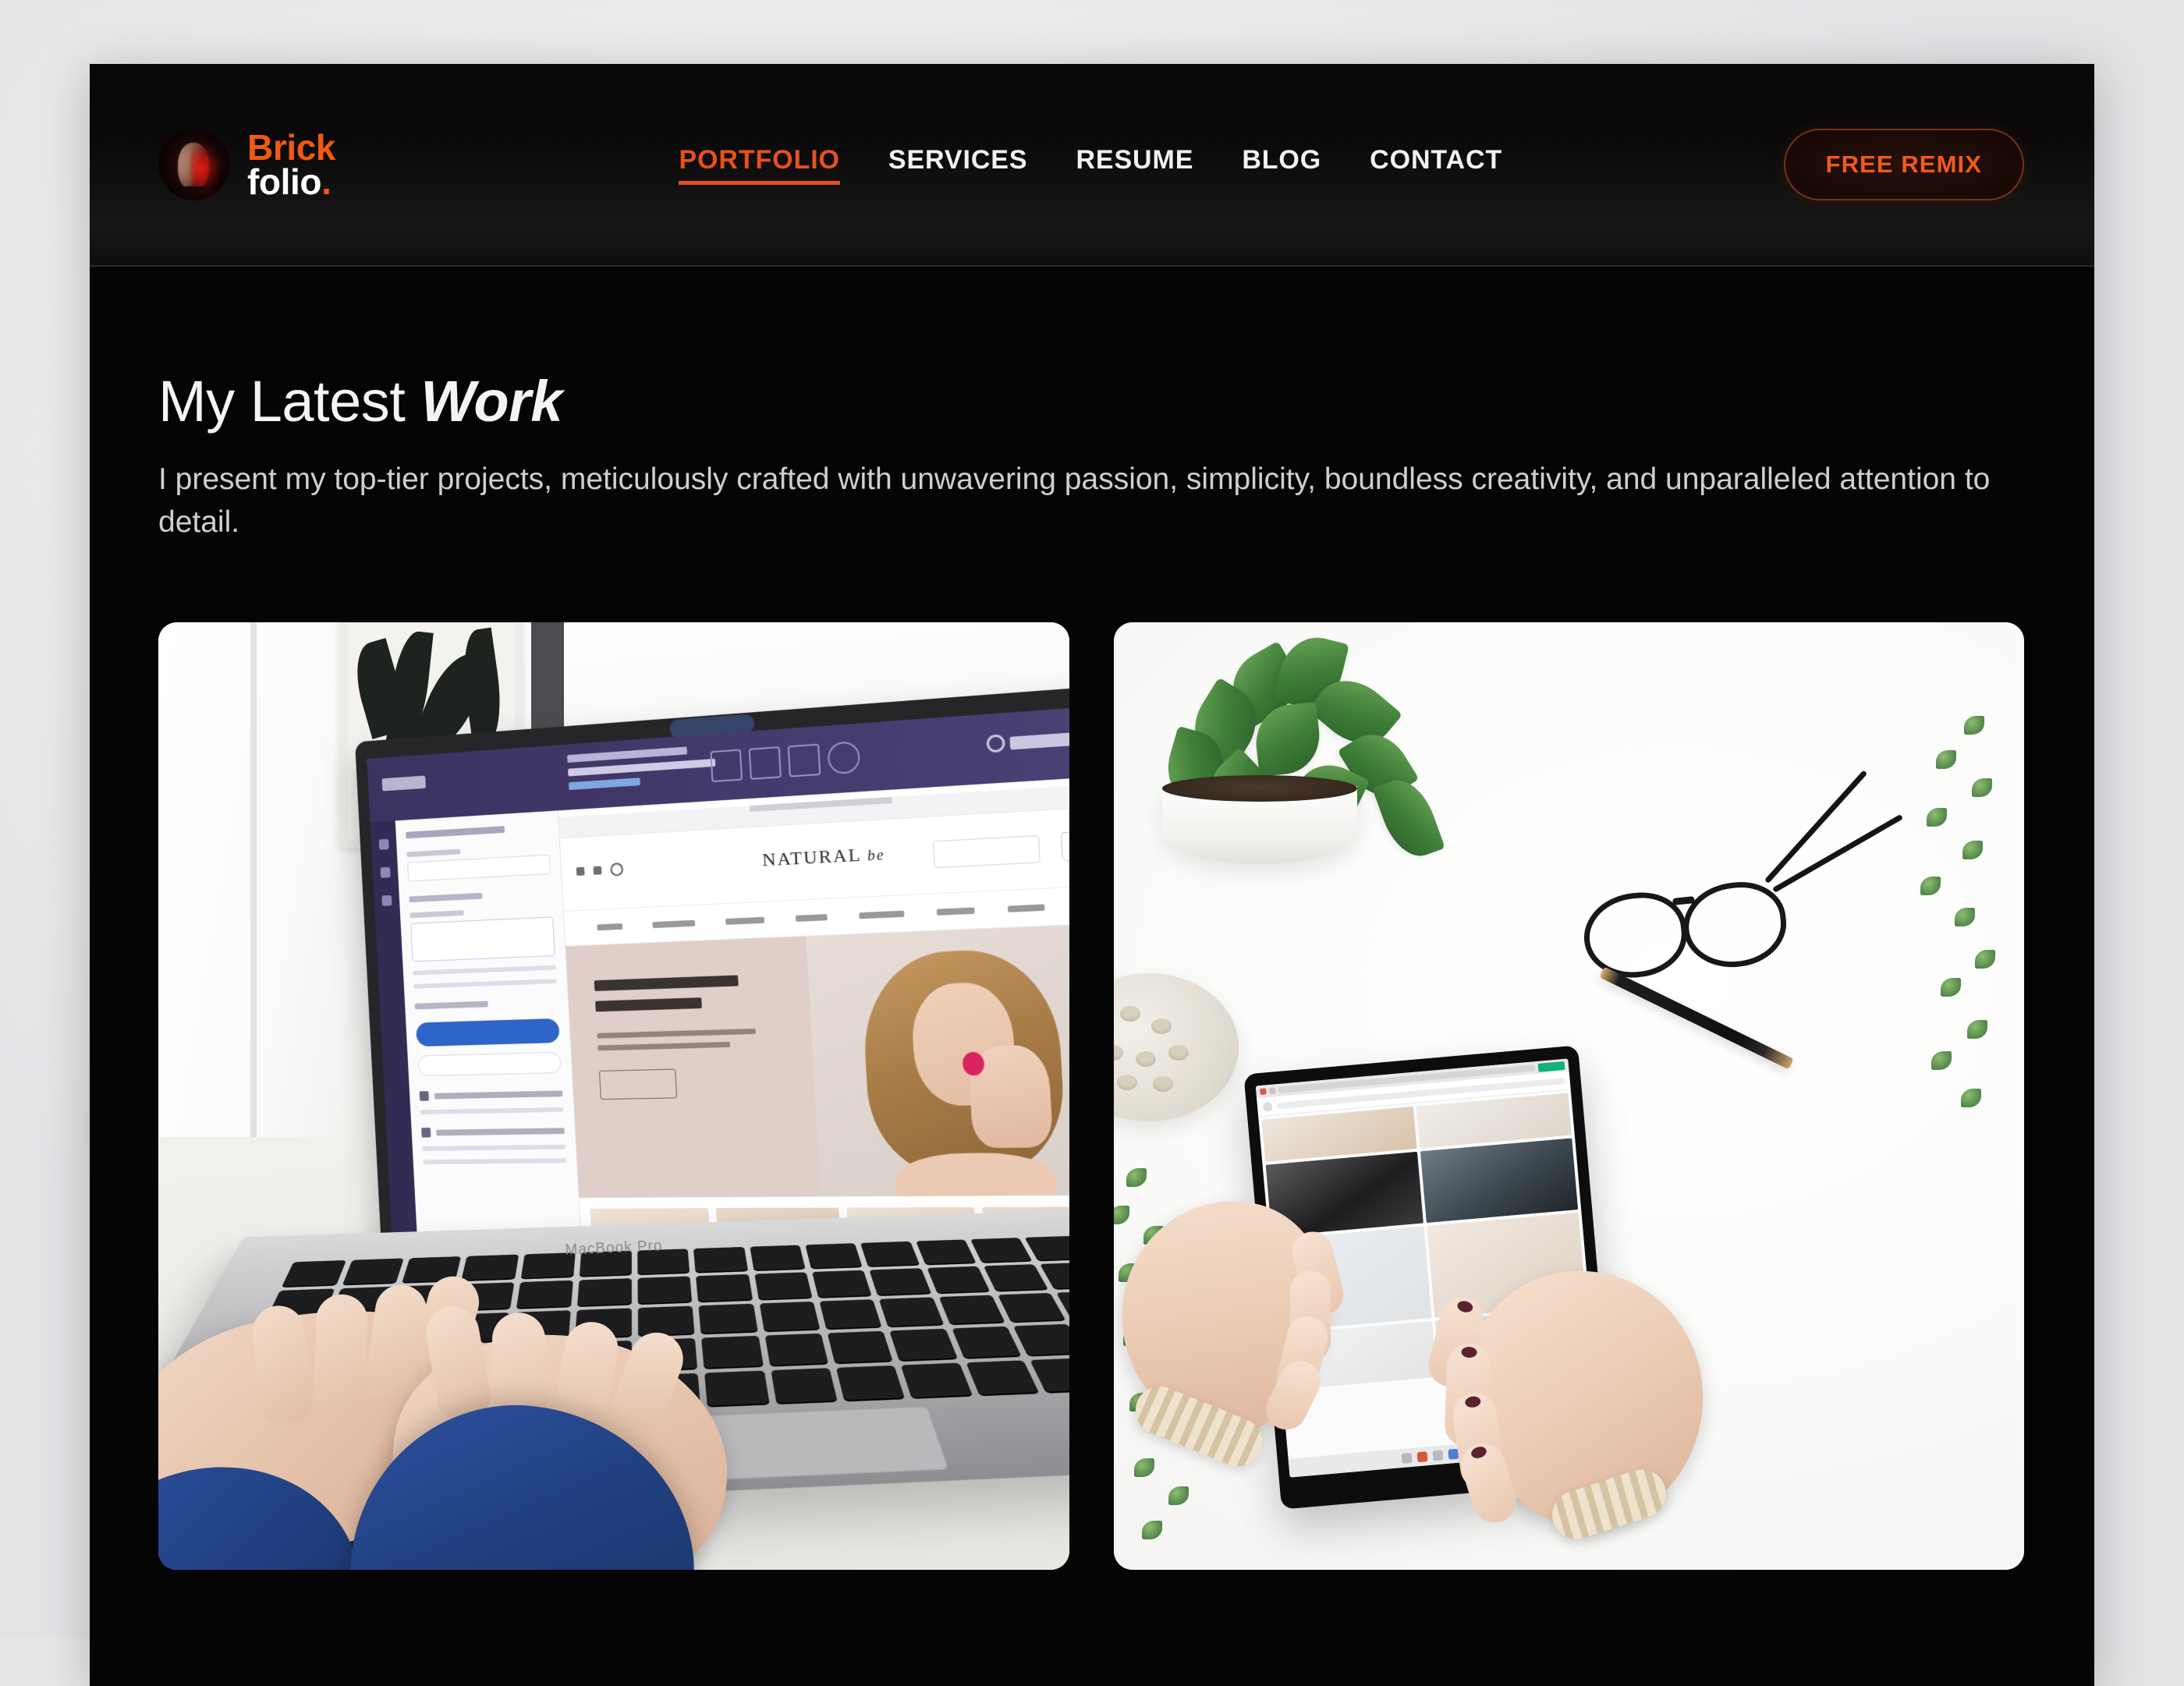 The height and width of the screenshot is (1686, 2184). Describe the element at coordinates (489, 1029) in the screenshot. I see `builder-side-panel` at that location.